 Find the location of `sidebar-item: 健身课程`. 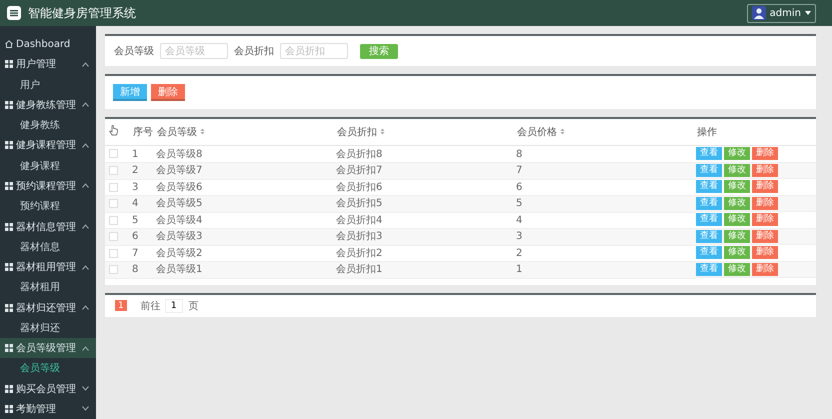

sidebar-item: 健身课程 is located at coordinates (48, 166).